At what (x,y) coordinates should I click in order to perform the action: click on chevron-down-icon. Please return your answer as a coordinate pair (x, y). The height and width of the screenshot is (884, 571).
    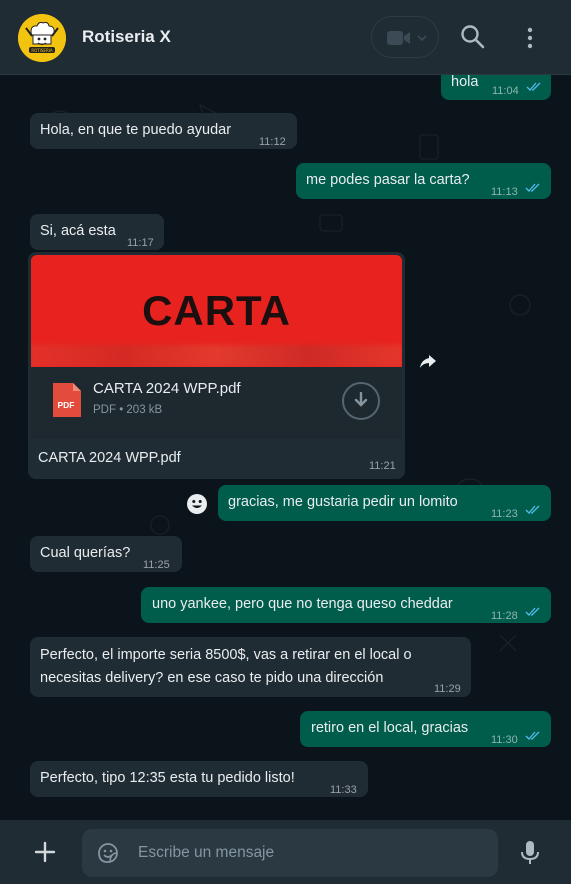
    Looking at the image, I should click on (422, 38).